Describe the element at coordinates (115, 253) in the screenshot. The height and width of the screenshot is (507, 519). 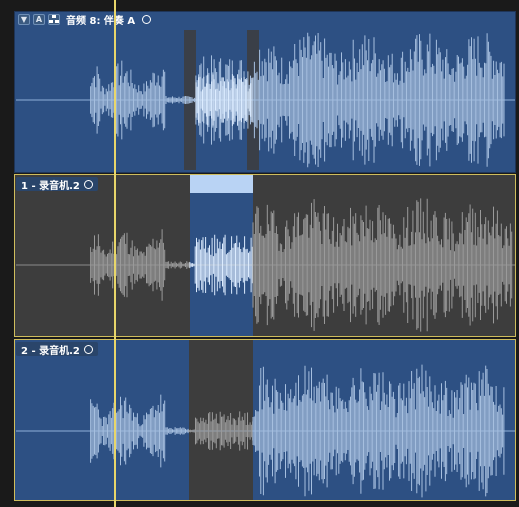
I see `playhead` at that location.